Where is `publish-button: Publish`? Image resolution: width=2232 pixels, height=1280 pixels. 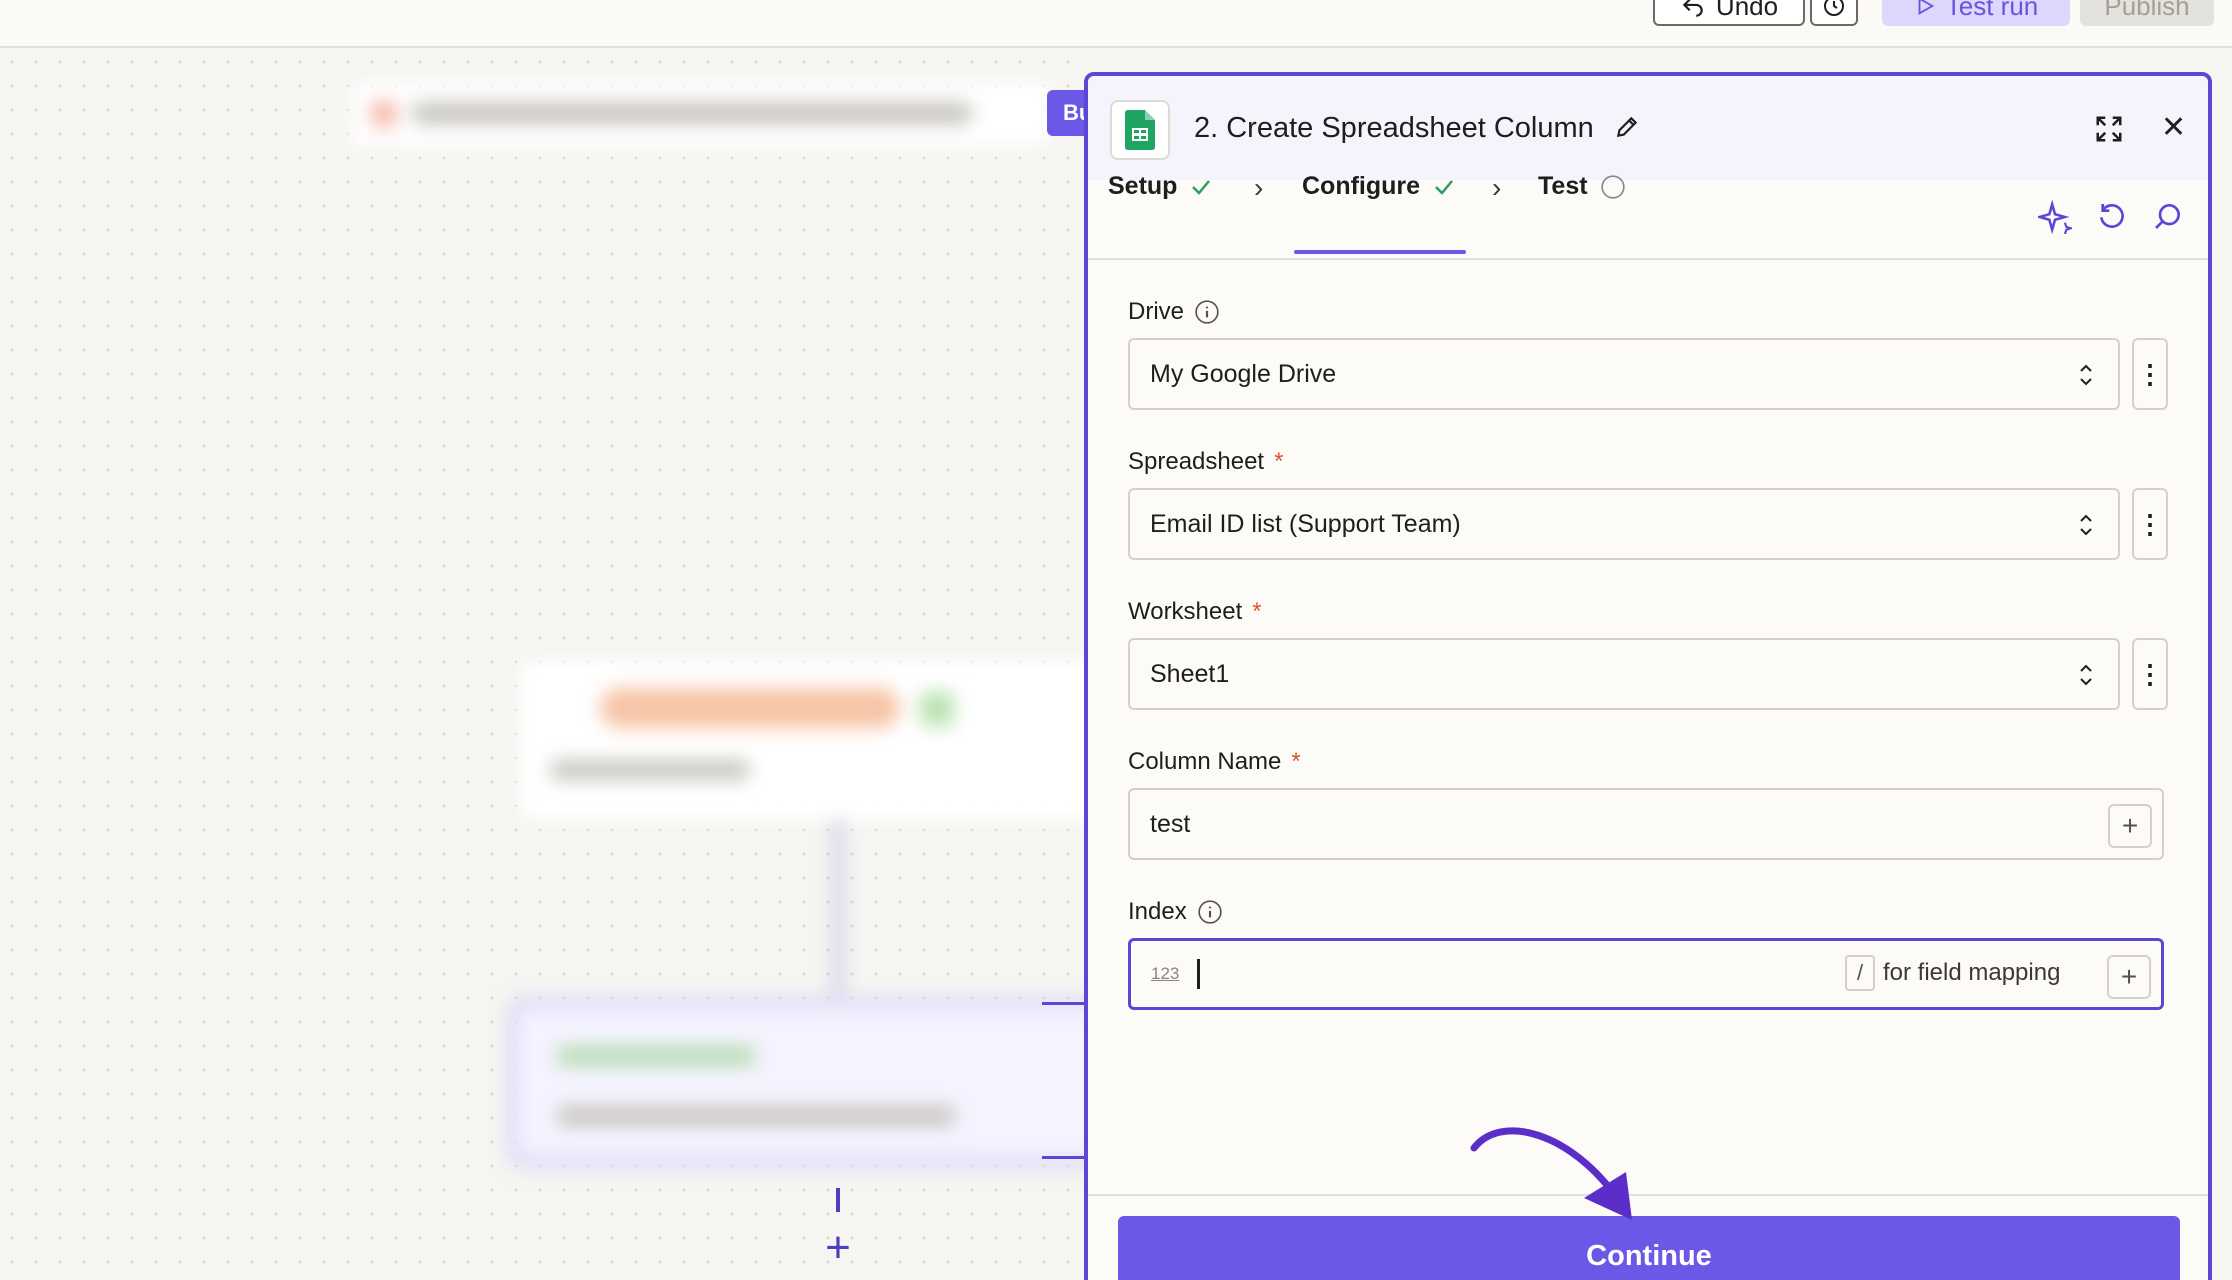 publish-button: Publish is located at coordinates (2147, 13).